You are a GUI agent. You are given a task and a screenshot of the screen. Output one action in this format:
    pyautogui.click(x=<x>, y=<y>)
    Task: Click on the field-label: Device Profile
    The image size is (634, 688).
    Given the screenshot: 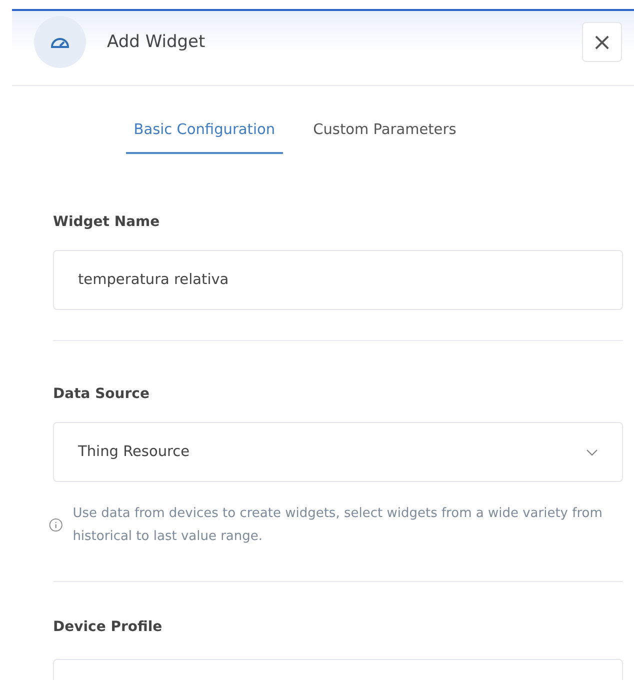 What is the action you would take?
    pyautogui.click(x=108, y=627)
    